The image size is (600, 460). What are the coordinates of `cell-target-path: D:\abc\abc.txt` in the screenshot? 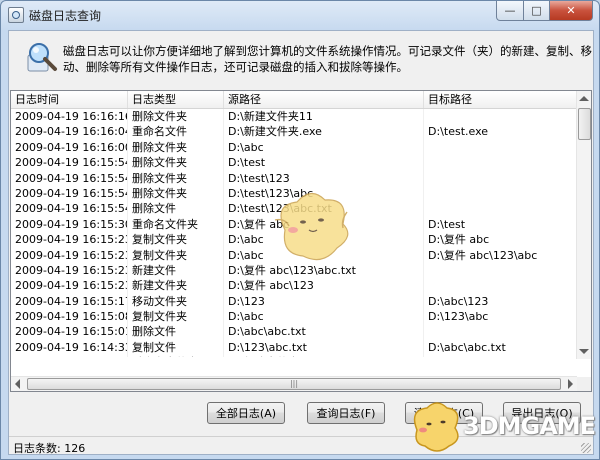 It's located at (500, 347).